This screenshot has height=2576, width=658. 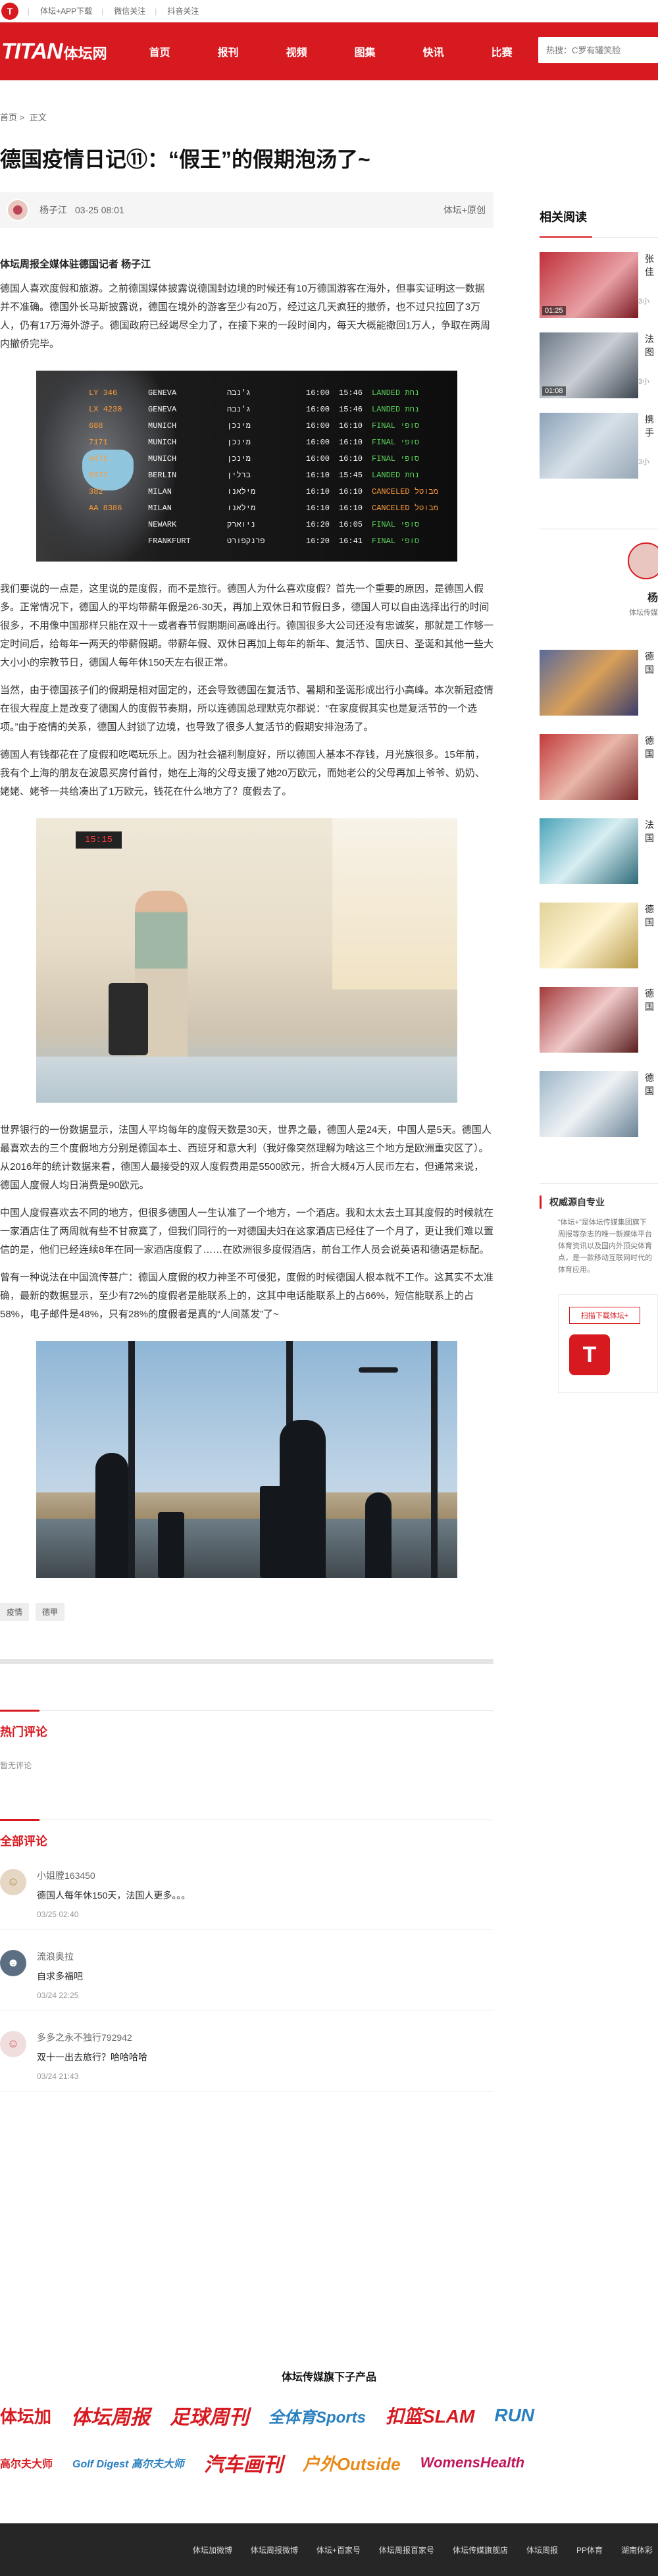 I want to click on scan-download-button: 扫描下载体坛+, so click(x=605, y=1315).